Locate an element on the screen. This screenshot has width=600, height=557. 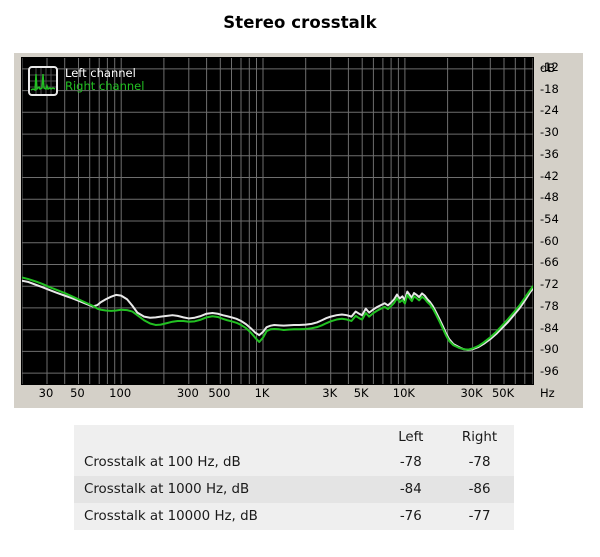
x-axis-unit-label: Hz is located at coordinates (547, 393).